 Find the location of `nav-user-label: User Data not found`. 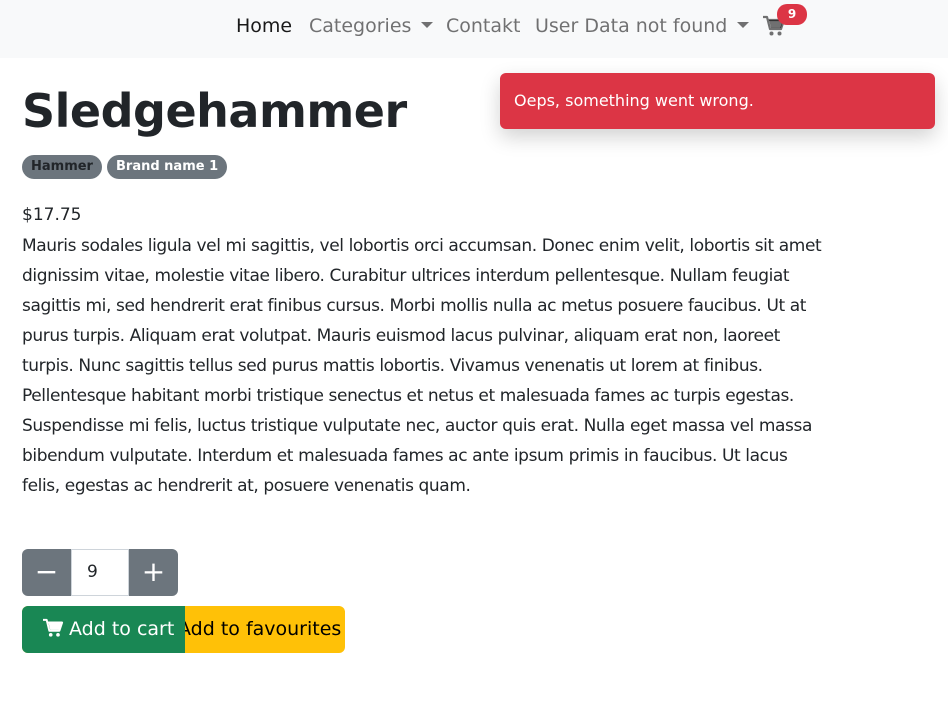

nav-user-label: User Data not found is located at coordinates (631, 26).